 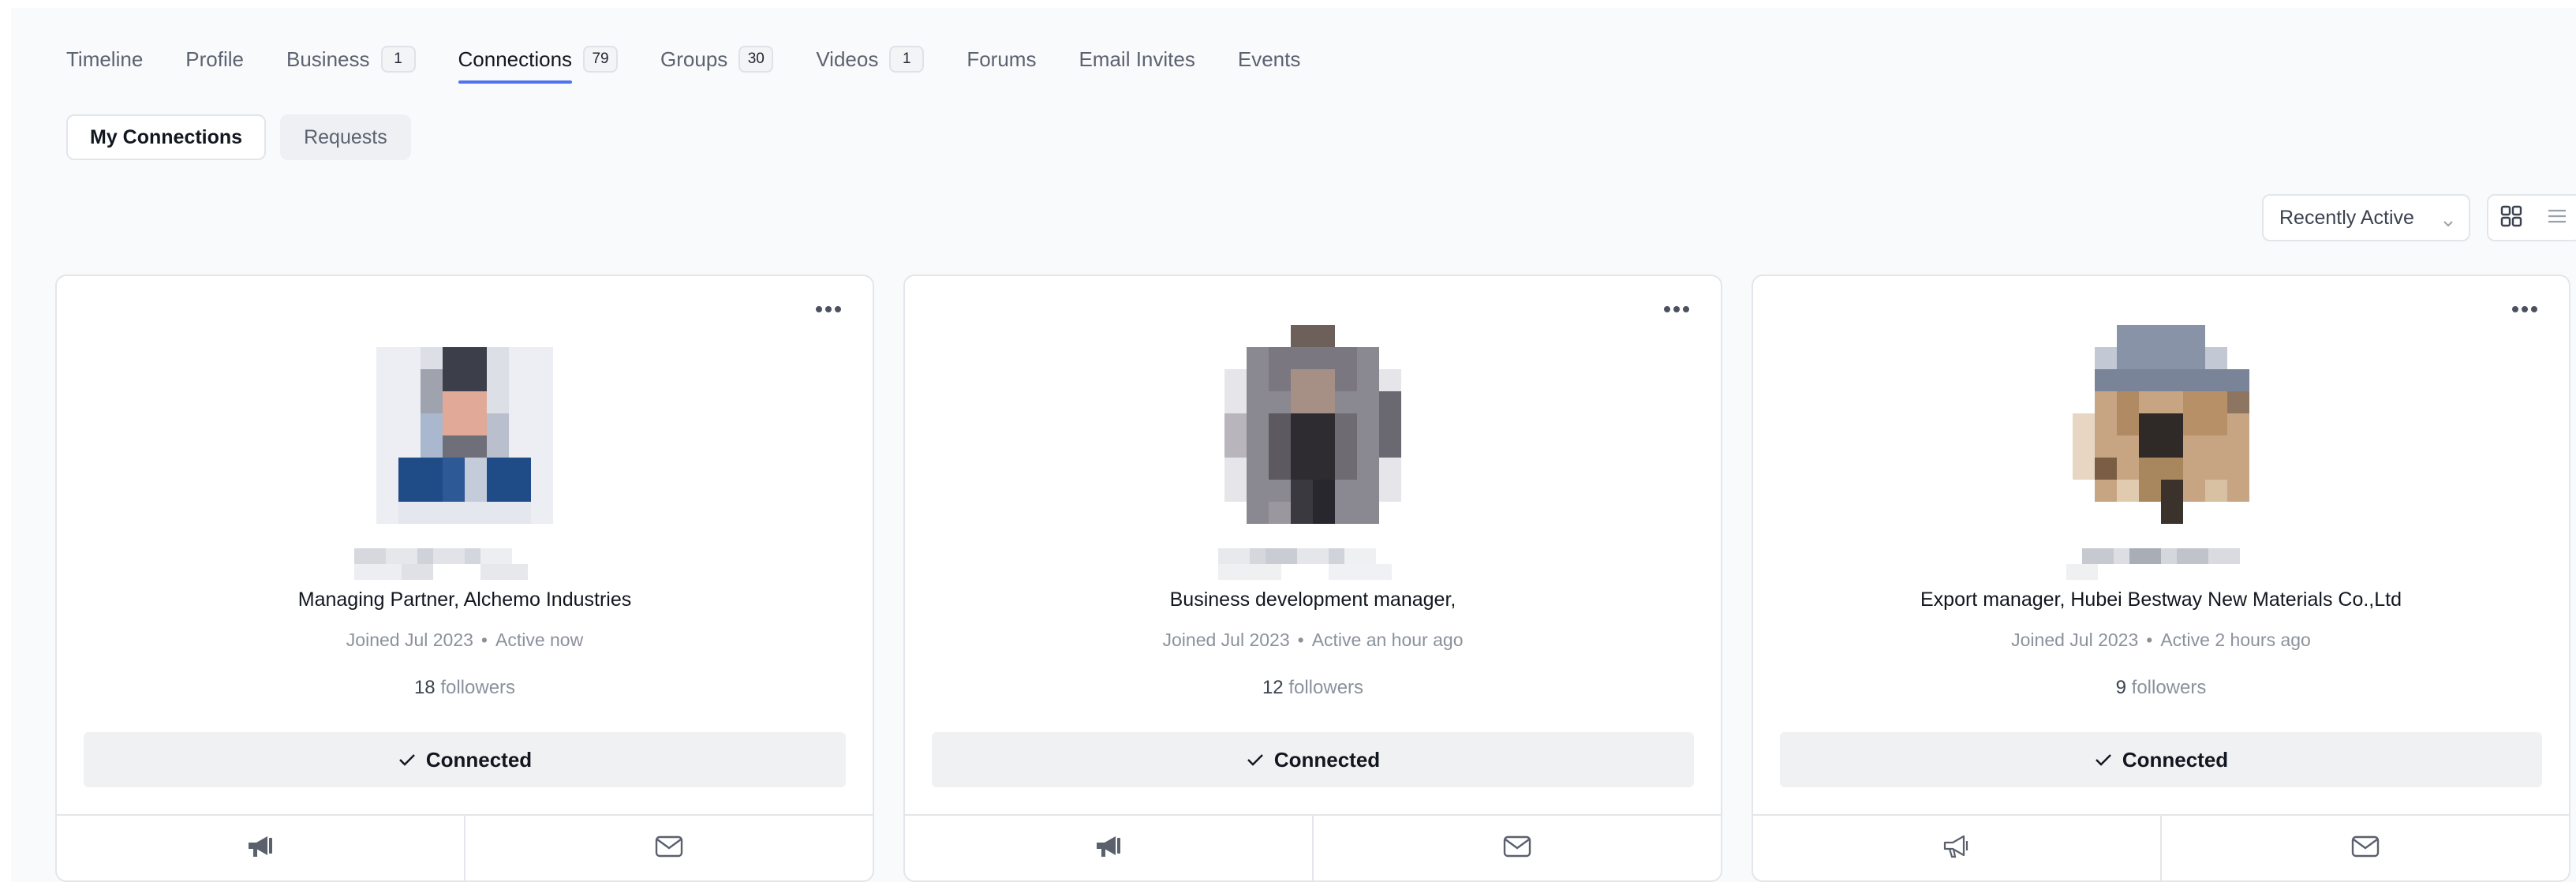 I want to click on nav-label: Connections, so click(x=515, y=59).